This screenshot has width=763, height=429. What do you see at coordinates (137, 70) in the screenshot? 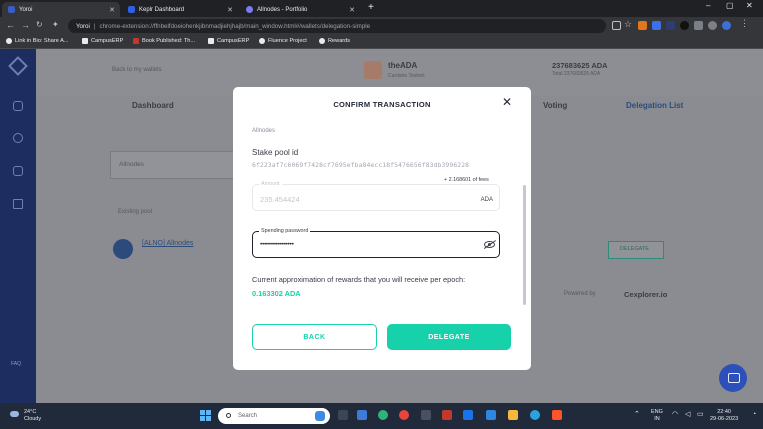
I see `back-to-wallets-link: Back to my wallets` at bounding box center [137, 70].